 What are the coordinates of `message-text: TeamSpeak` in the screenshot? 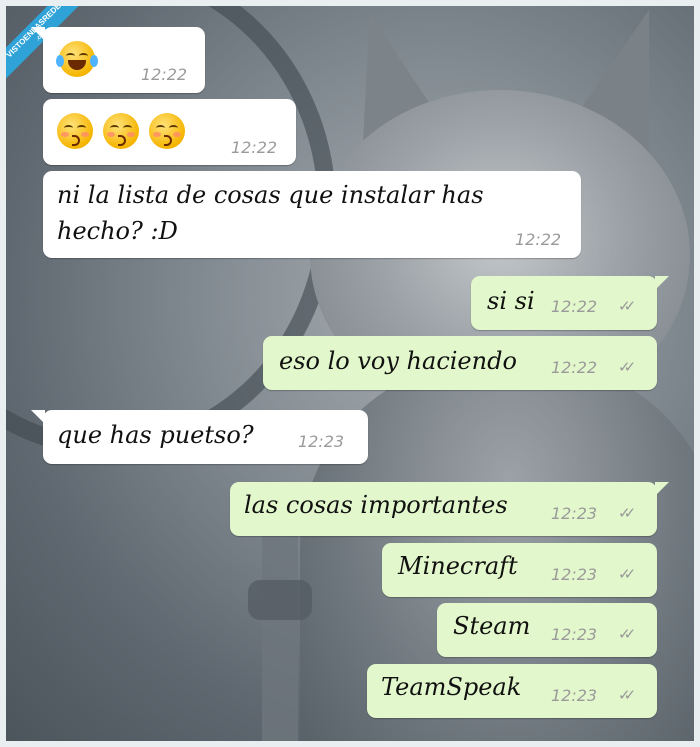 It's located at (451, 687).